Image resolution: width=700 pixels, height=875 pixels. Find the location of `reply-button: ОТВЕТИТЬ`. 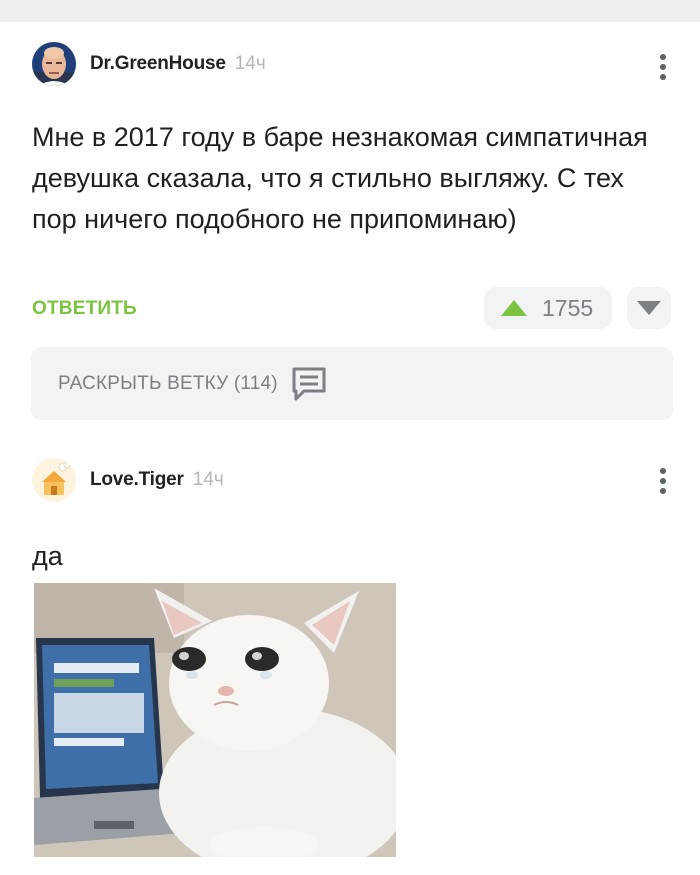

reply-button: ОТВЕТИТЬ is located at coordinates (84, 309).